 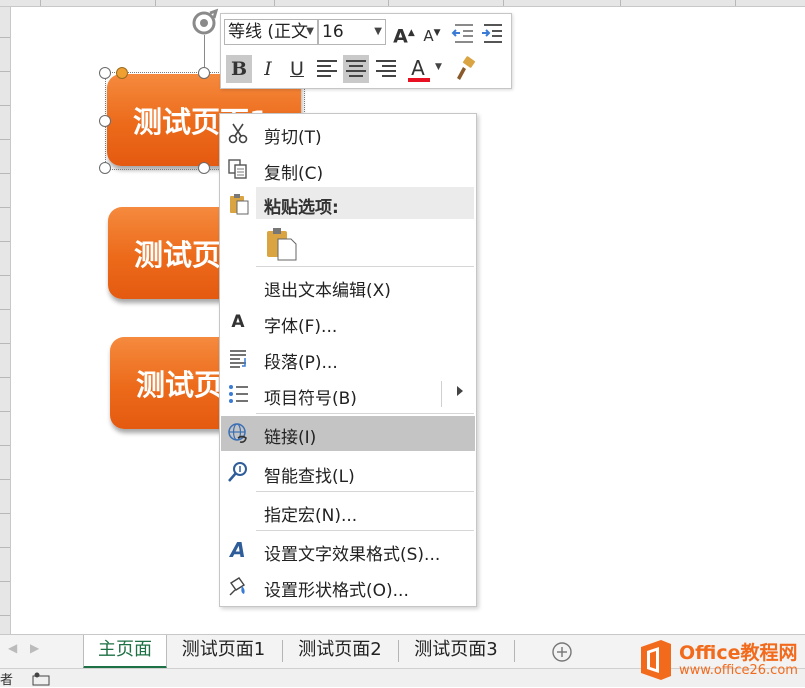 I want to click on menu-item-bullets: 项目符号(B), so click(x=348, y=394).